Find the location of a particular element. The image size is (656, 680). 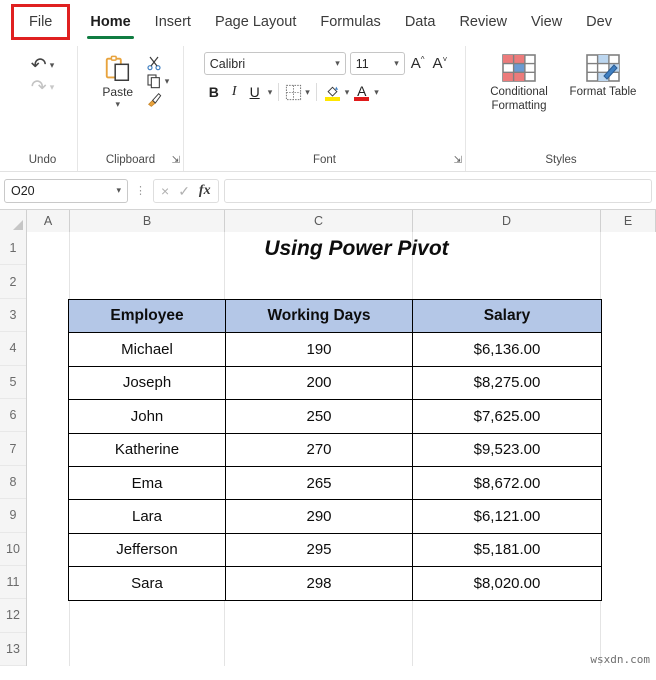

tab-insert: Insert is located at coordinates (173, 22).